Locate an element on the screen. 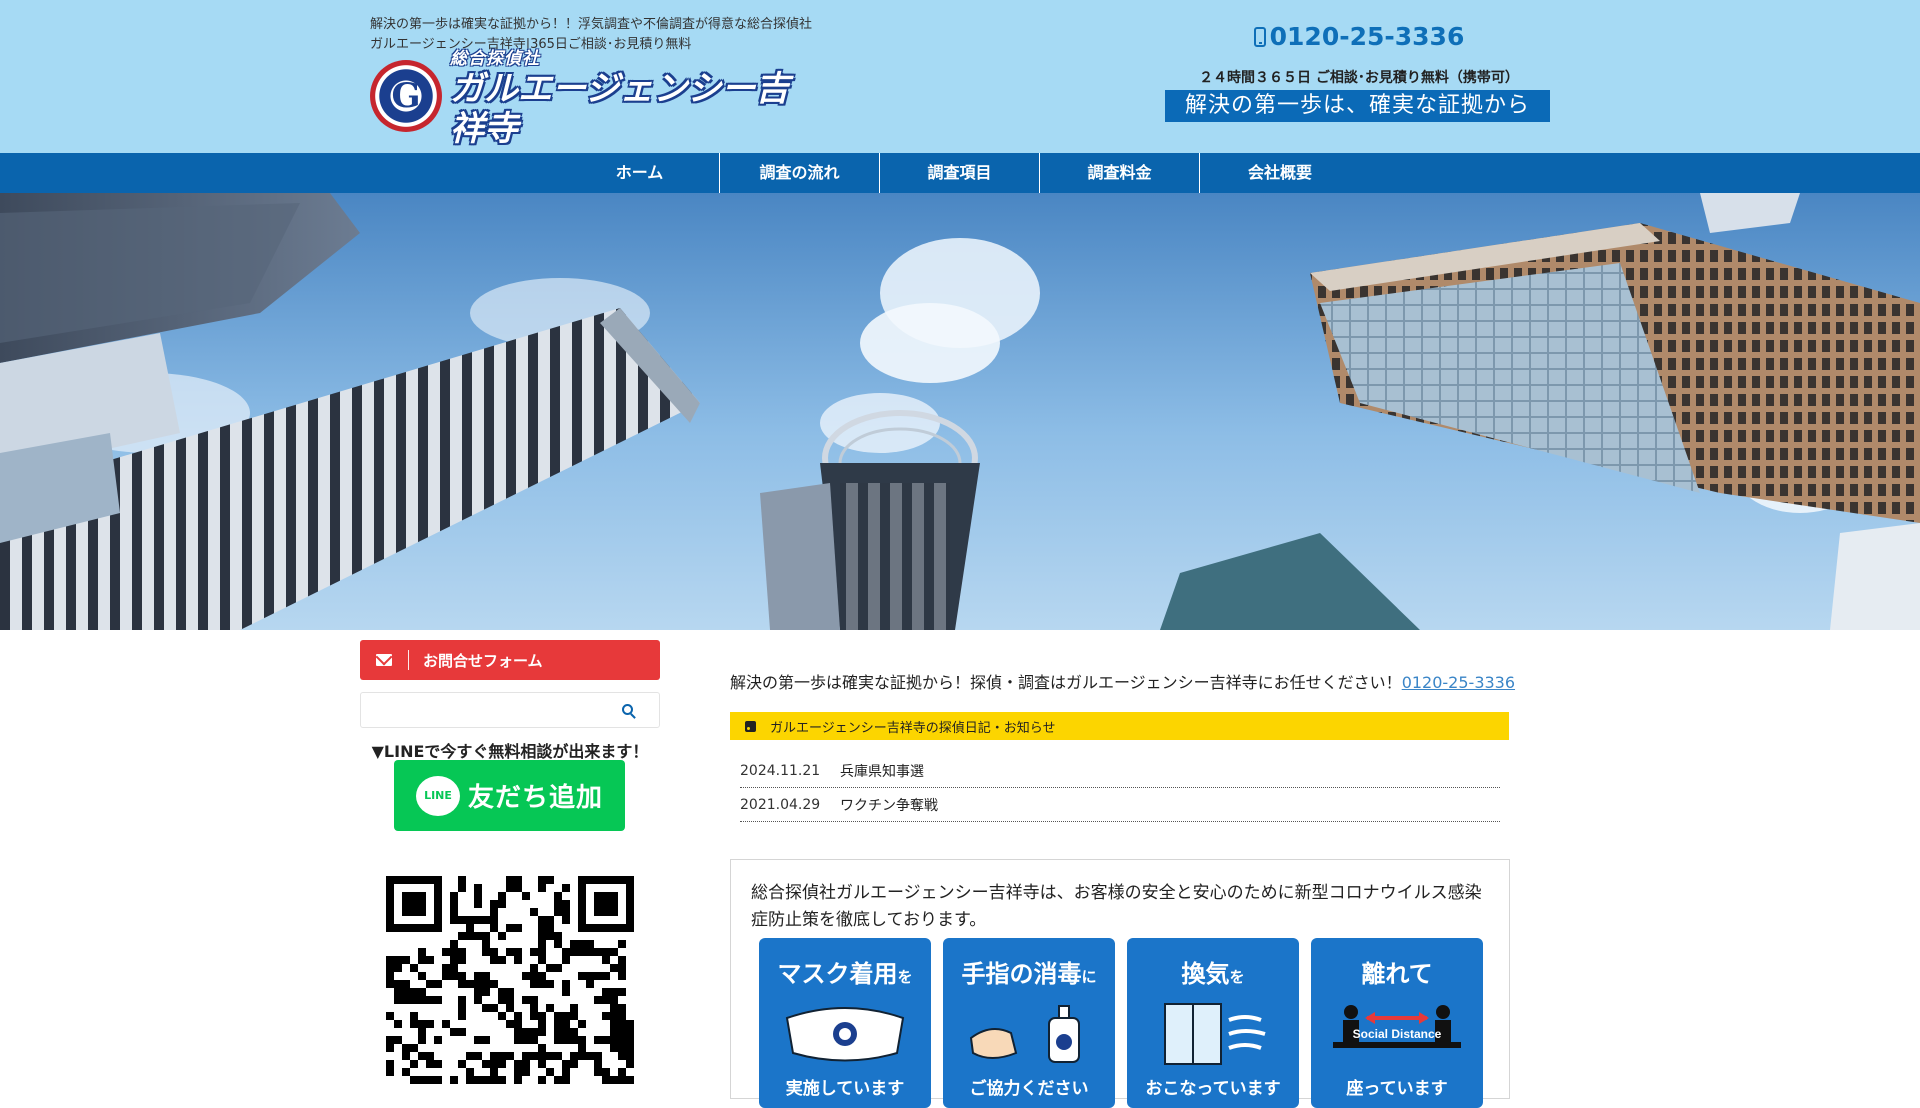 Image resolution: width=1920 pixels, height=1108 pixels. social-distance-badge: Social Distance is located at coordinates (1397, 1034).